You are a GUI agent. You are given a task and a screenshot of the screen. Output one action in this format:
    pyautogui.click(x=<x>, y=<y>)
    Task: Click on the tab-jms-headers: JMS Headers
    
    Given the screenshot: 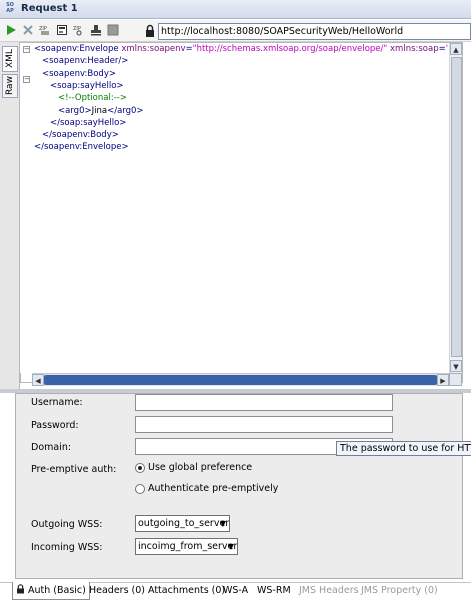 What is the action you would take?
    pyautogui.click(x=329, y=590)
    